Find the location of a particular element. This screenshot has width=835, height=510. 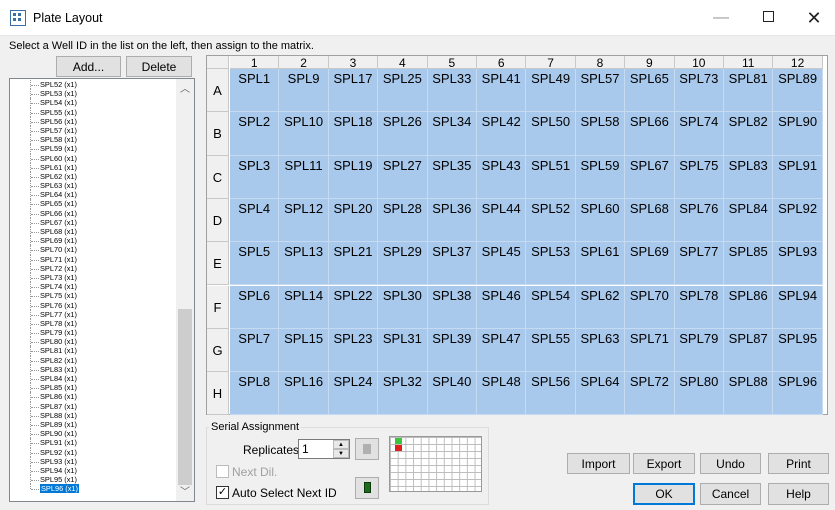

plate-well: SPL69 is located at coordinates (650, 264).